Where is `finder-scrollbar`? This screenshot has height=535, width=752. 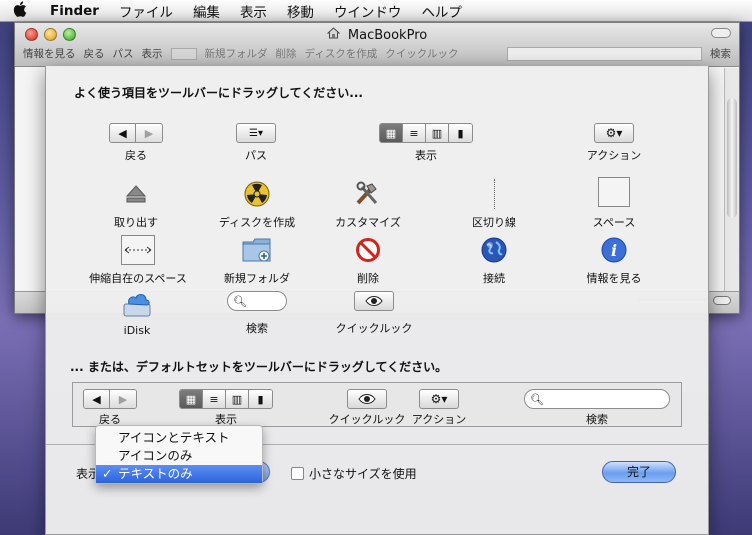
finder-scrollbar is located at coordinates (731, 180).